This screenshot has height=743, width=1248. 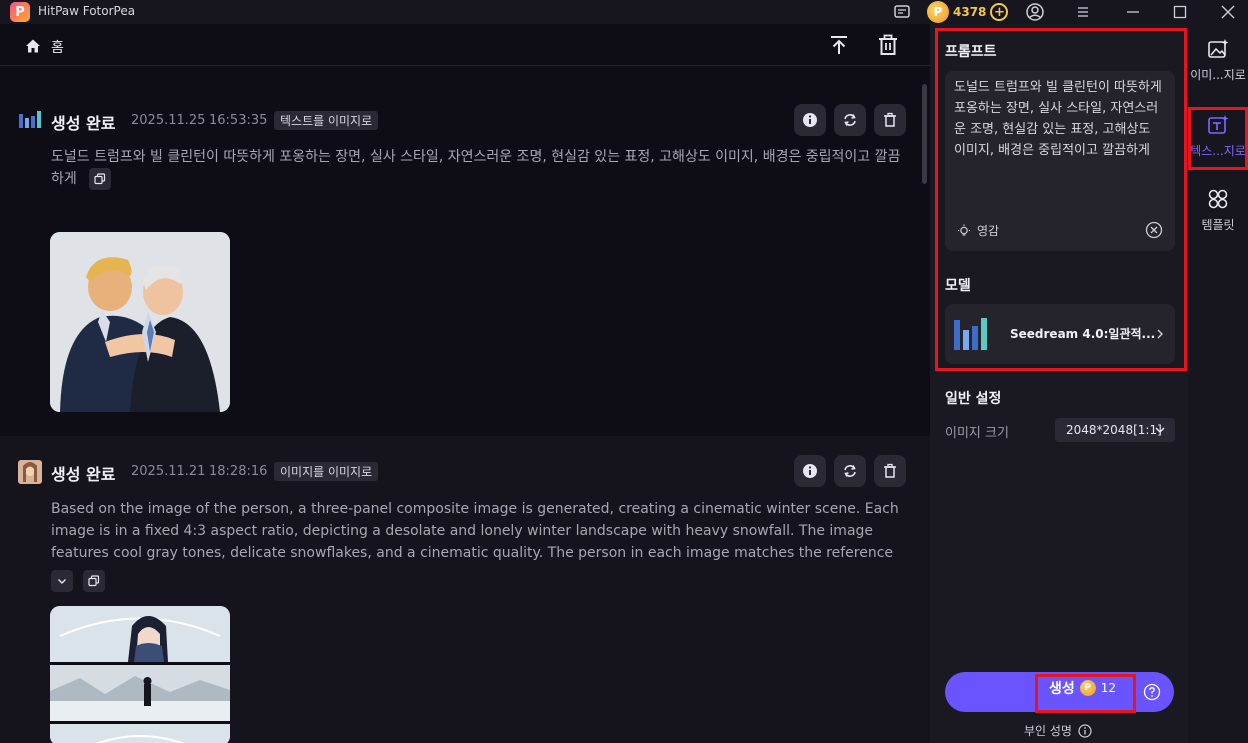 What do you see at coordinates (975, 334) in the screenshot?
I see `model-logo-icon` at bounding box center [975, 334].